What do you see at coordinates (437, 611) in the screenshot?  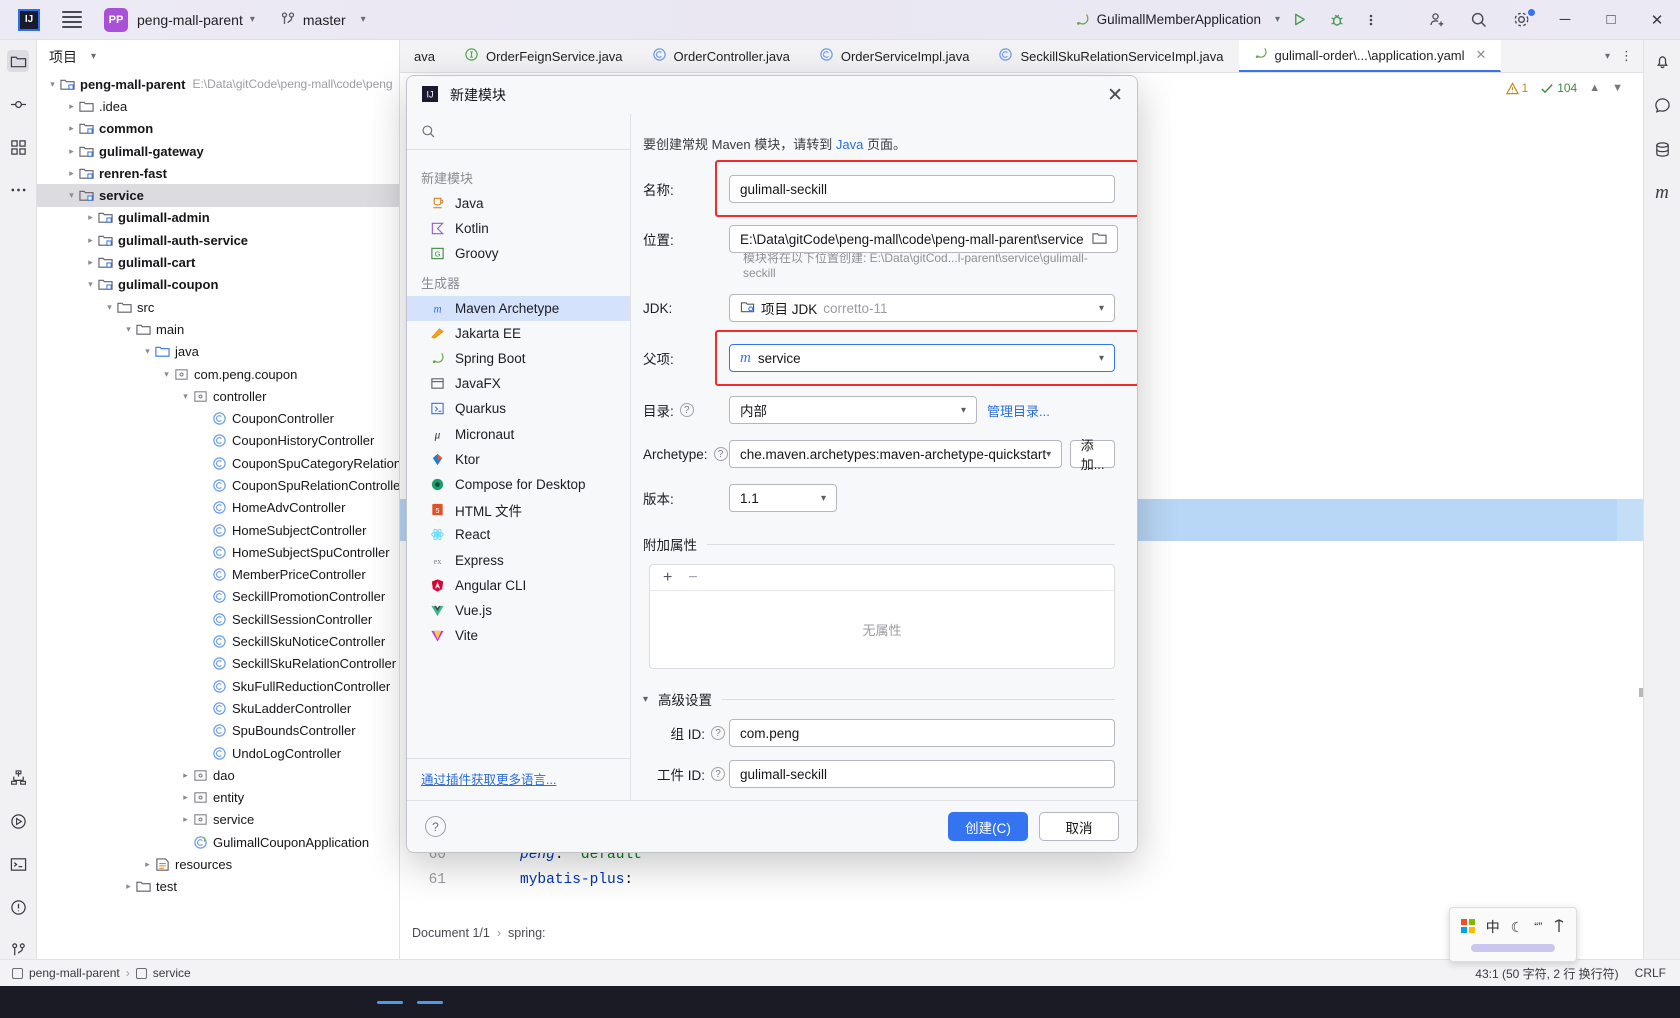 I see `vue-icon` at bounding box center [437, 611].